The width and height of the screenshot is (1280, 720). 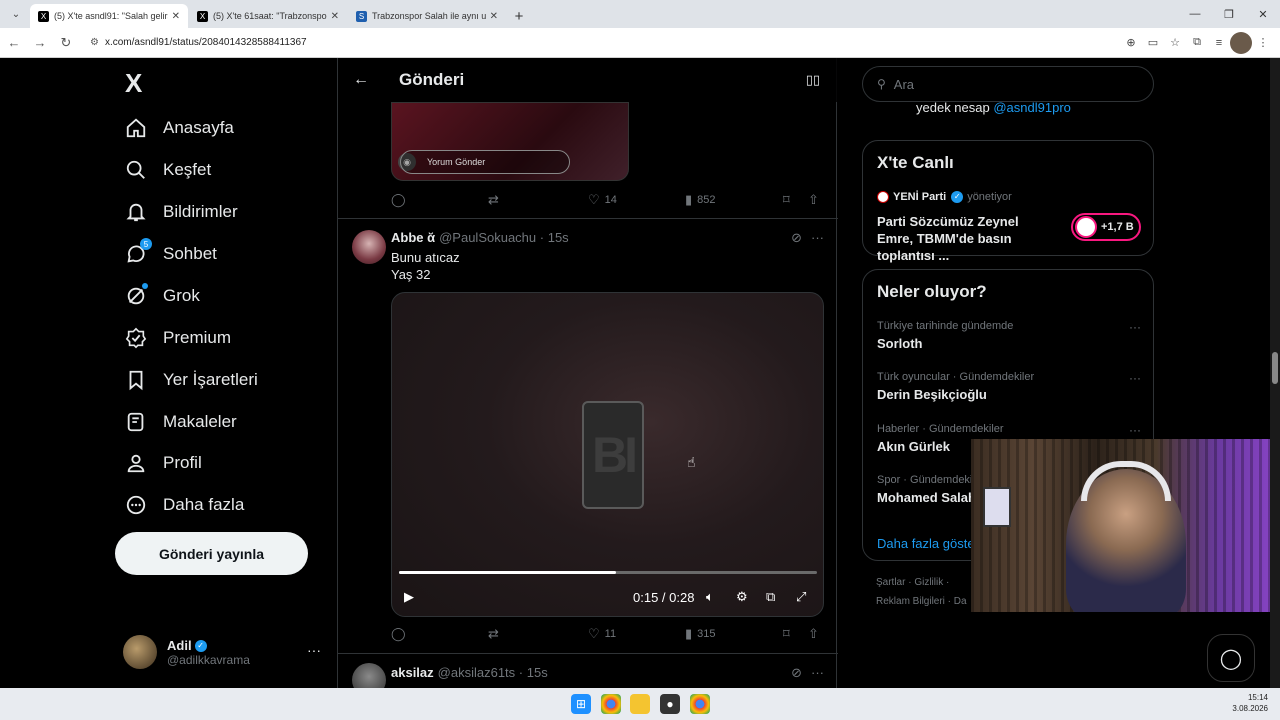 What do you see at coordinates (180, 212) in the screenshot?
I see `nav-item-bildirimler: Bildirimler` at bounding box center [180, 212].